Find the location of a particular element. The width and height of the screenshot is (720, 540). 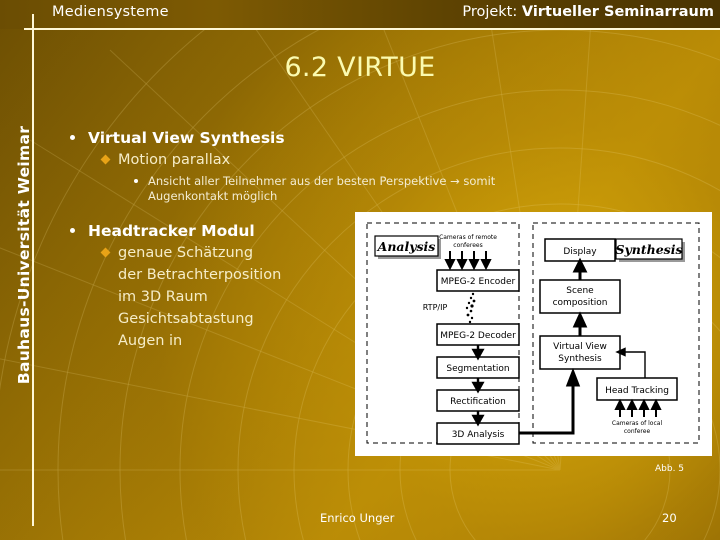

cameras-remote-note-line2: conferees is located at coordinates (467, 245).